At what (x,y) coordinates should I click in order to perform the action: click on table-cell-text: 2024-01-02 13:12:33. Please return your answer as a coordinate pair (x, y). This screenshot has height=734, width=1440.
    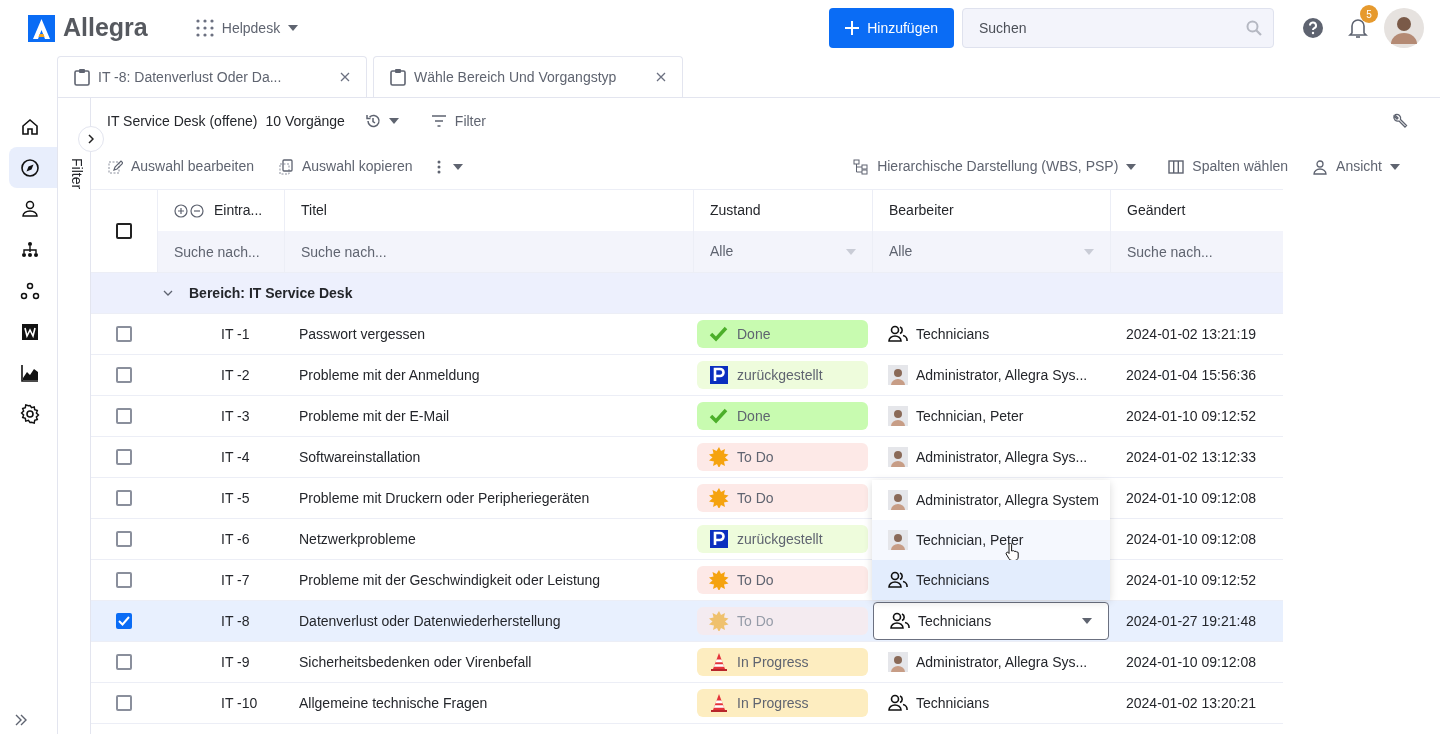
    Looking at the image, I should click on (1191, 457).